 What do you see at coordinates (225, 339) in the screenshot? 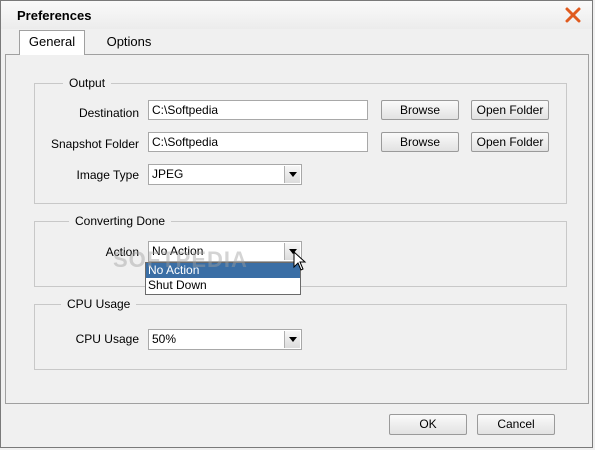
I see `cpu-usage-select: 50%` at bounding box center [225, 339].